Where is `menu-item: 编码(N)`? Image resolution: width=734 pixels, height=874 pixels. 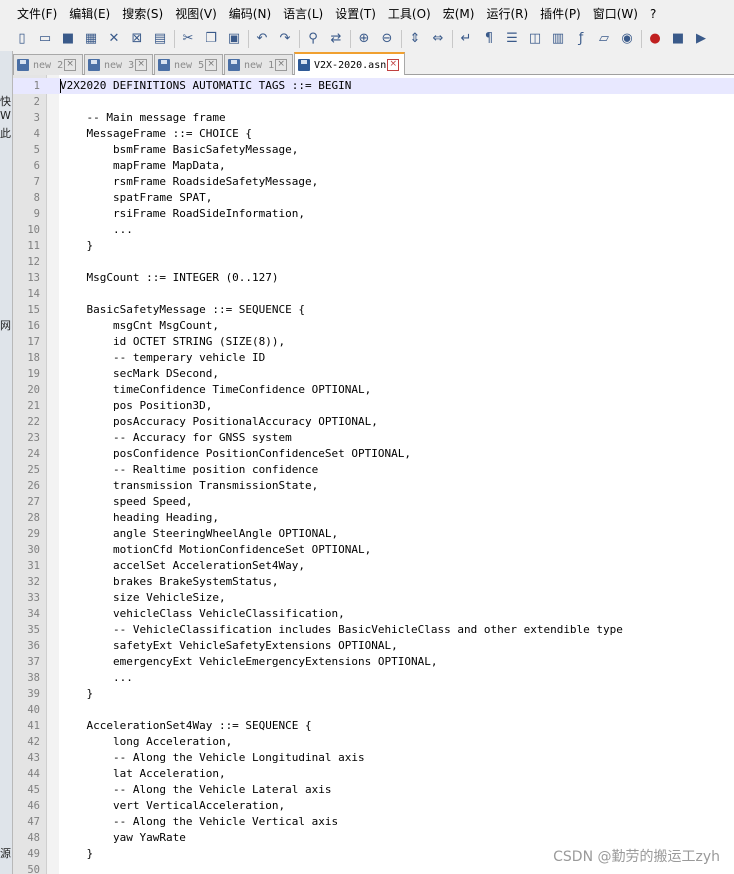 menu-item: 编码(N) is located at coordinates (250, 13).